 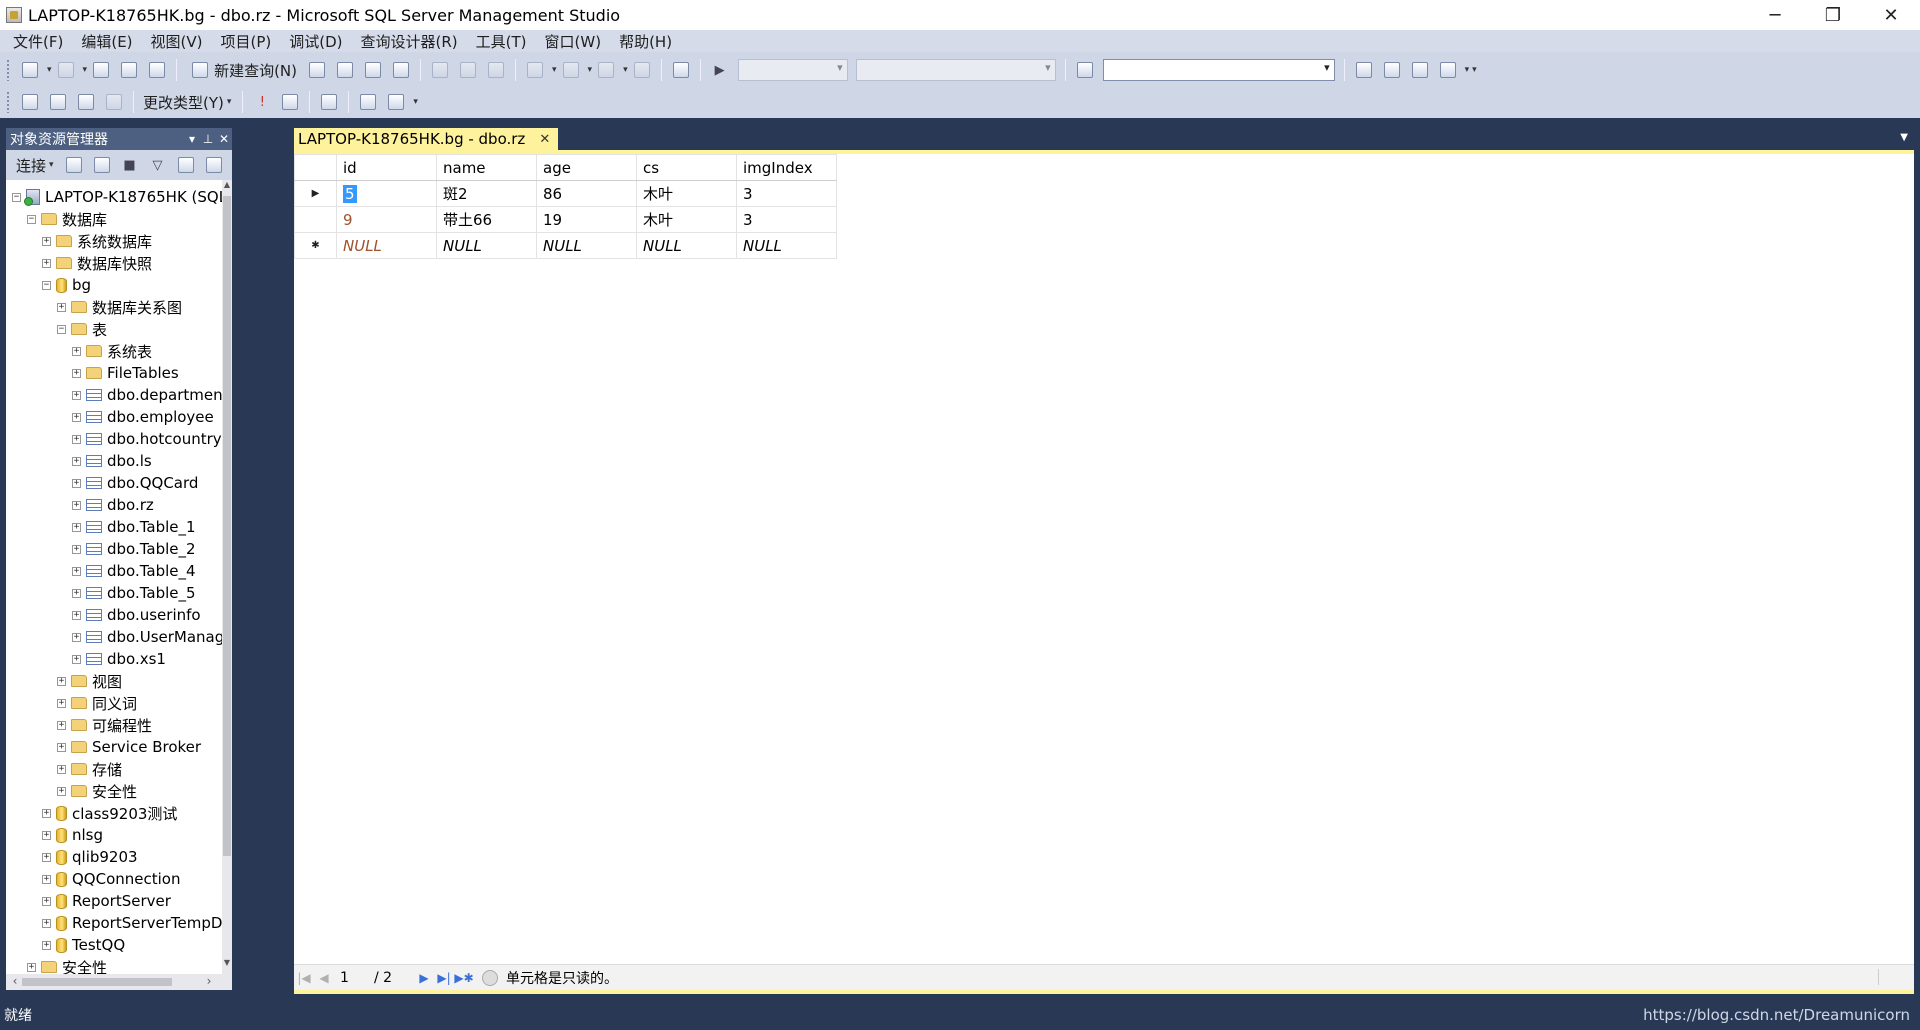 What do you see at coordinates (354, 978) in the screenshot?
I see `current-record-input: 1` at bounding box center [354, 978].